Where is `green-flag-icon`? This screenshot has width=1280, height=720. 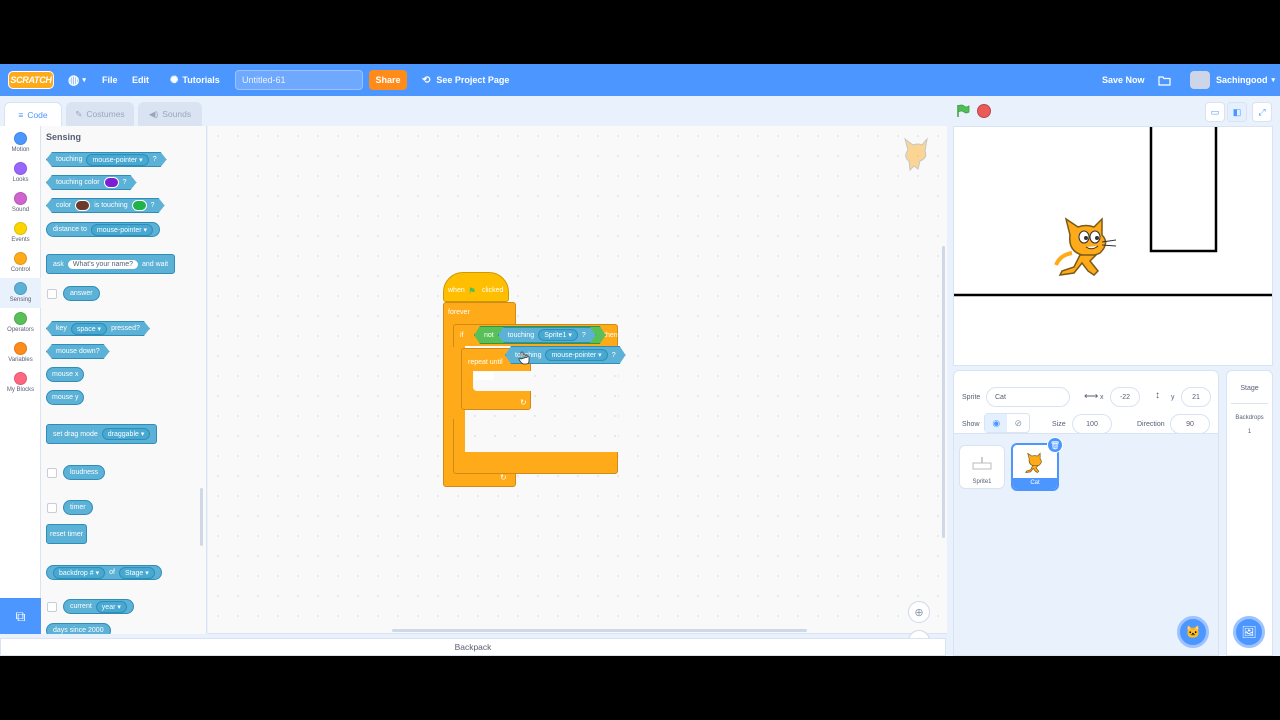
green-flag-icon is located at coordinates (963, 110).